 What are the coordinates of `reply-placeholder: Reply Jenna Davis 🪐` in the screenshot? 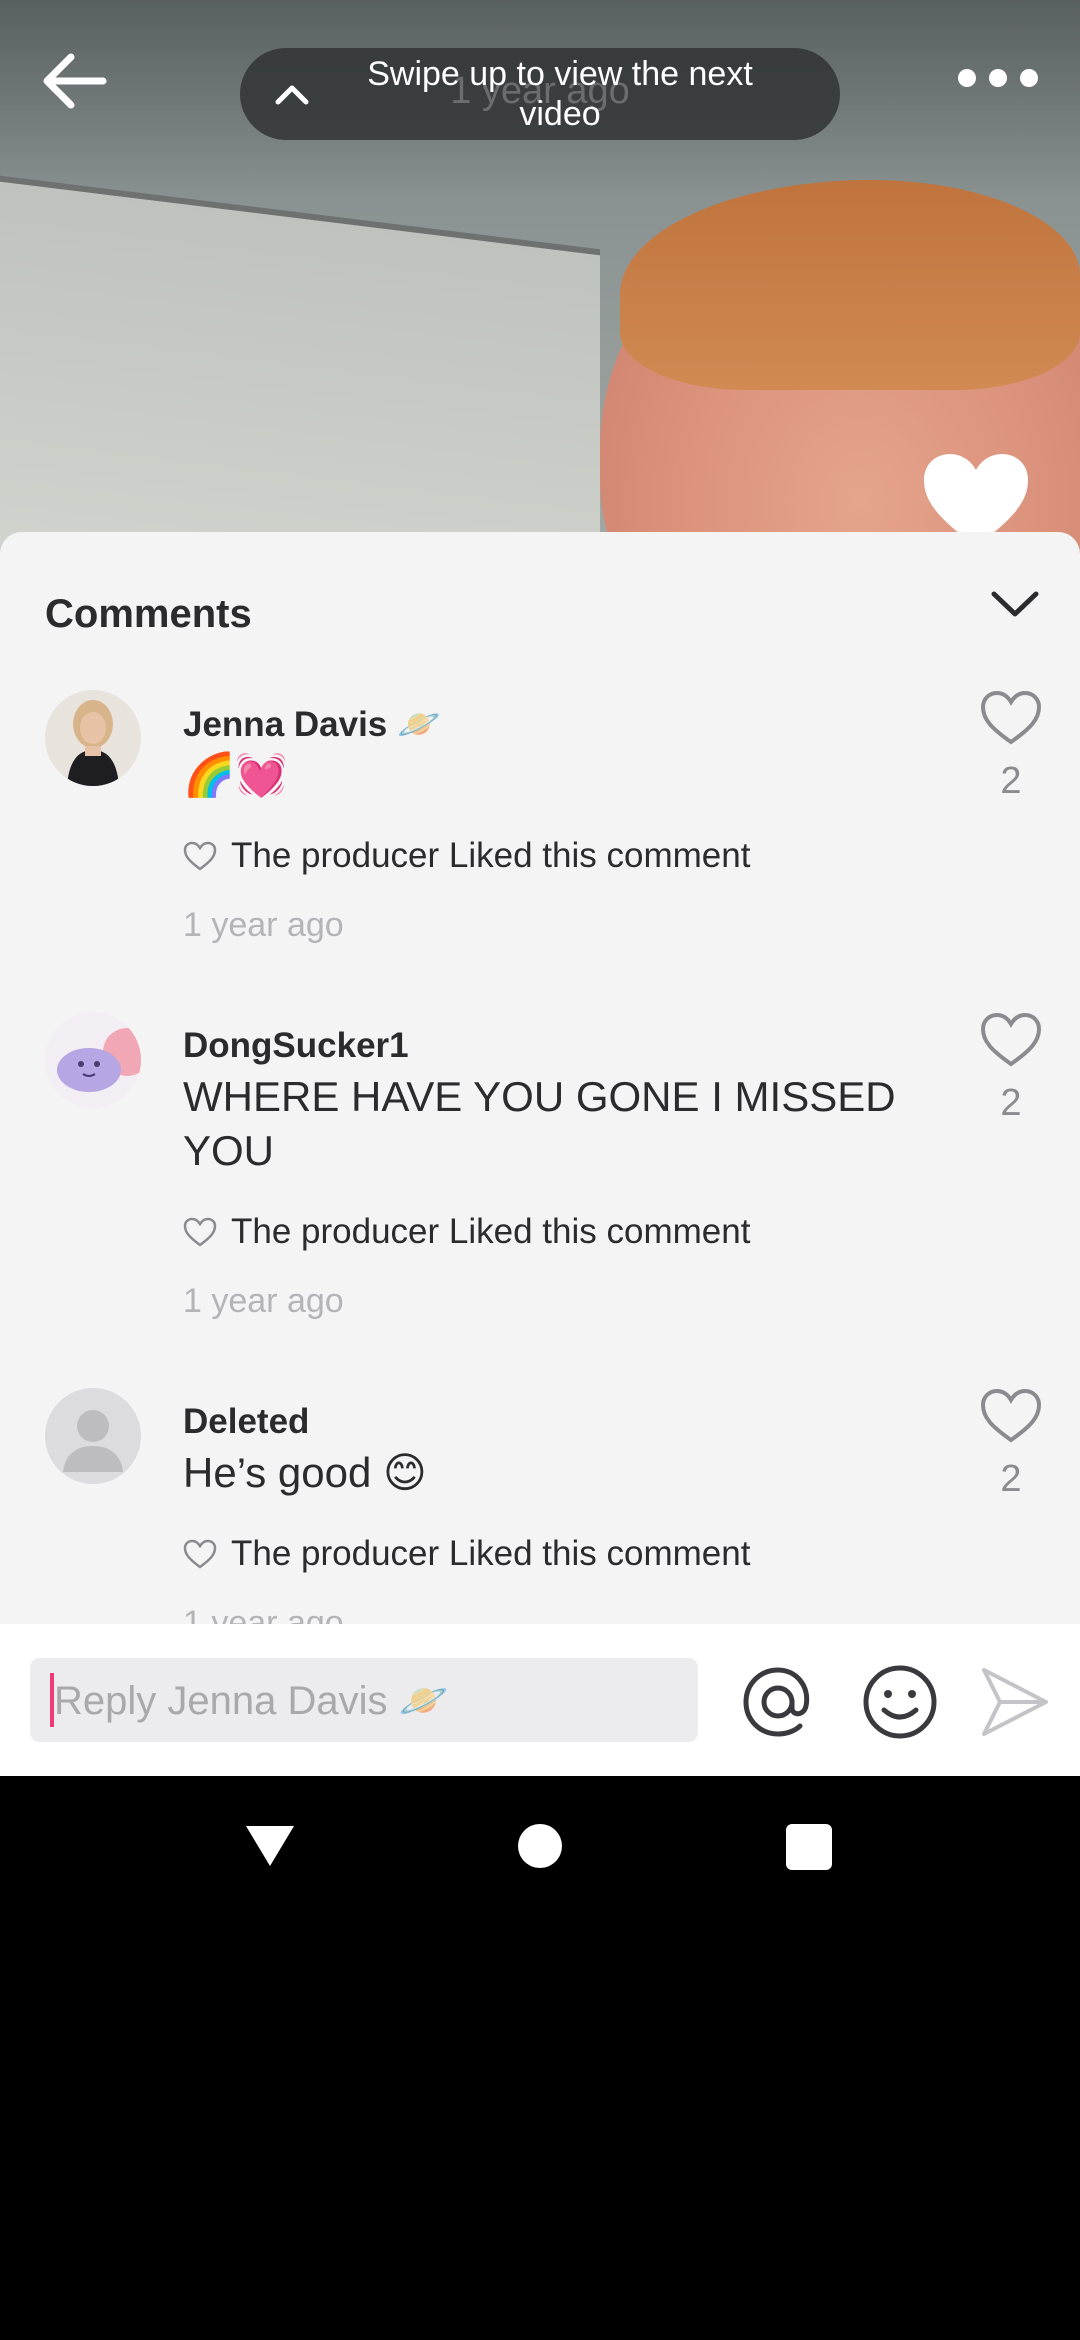 It's located at (251, 1700).